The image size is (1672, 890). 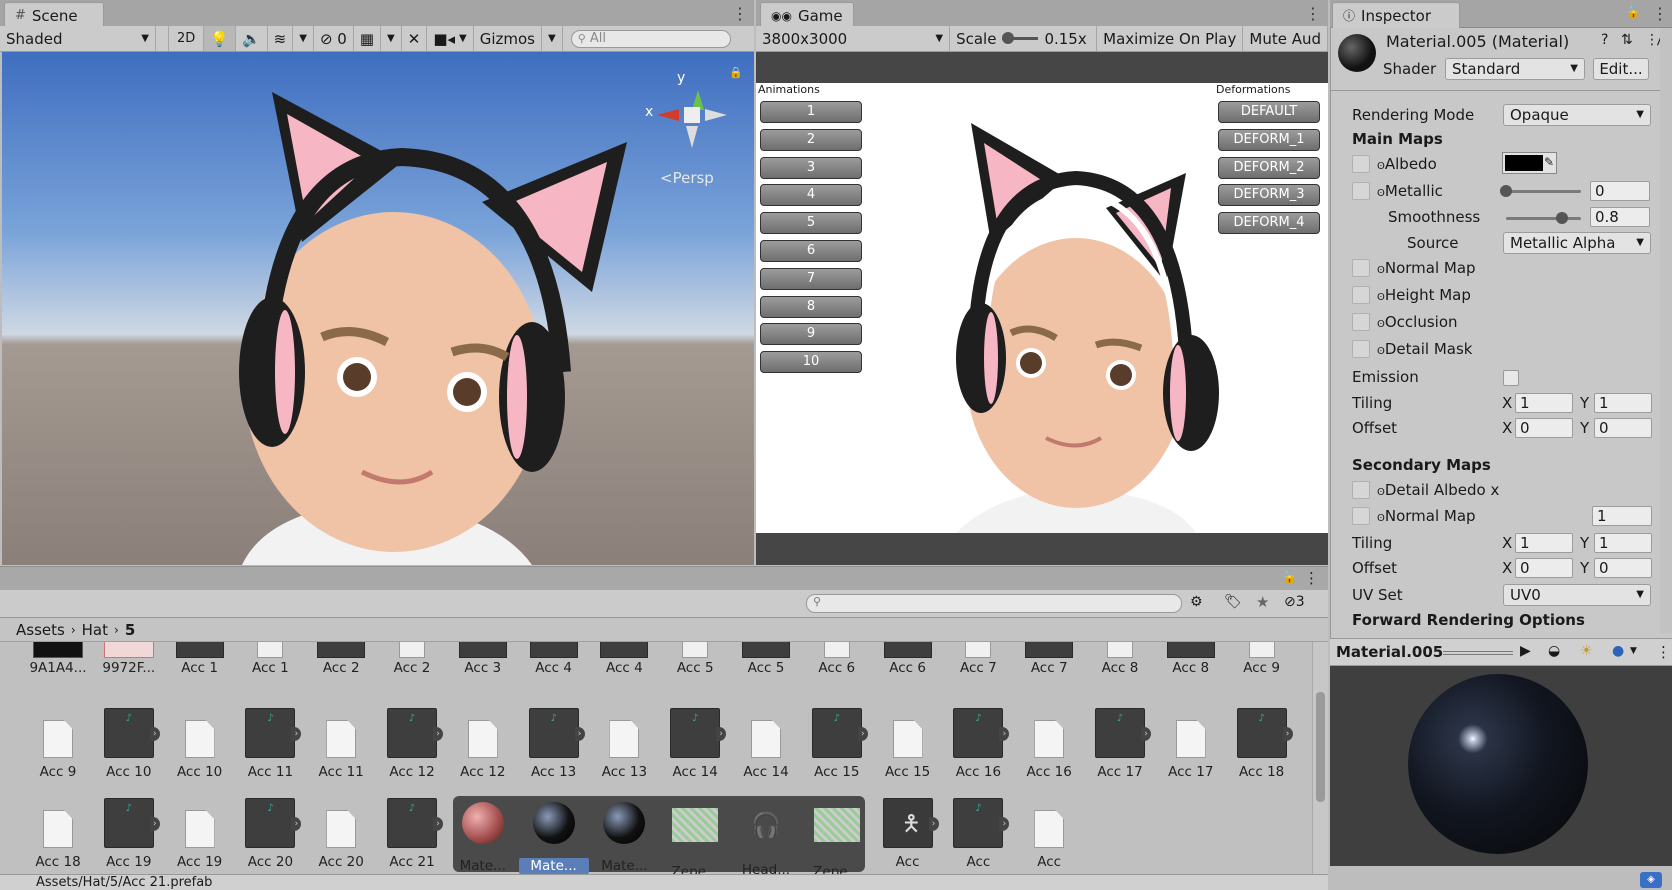 What do you see at coordinates (270, 659) in the screenshot?
I see `asset-item: Acc 1` at bounding box center [270, 659].